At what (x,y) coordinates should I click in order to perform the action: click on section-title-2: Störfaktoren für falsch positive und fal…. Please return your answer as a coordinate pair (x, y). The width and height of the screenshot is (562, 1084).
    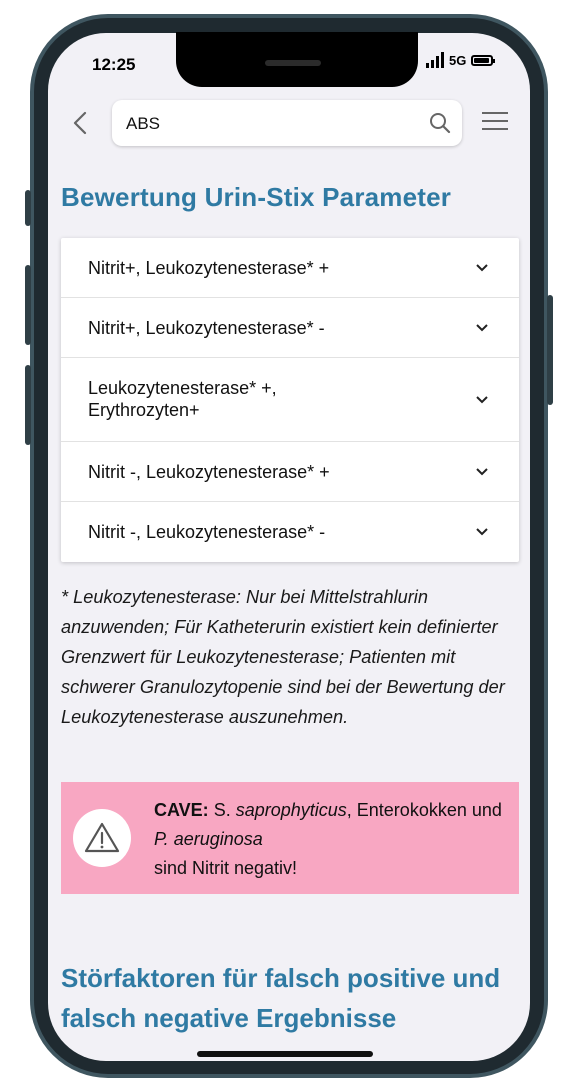
    Looking at the image, I should click on (281, 998).